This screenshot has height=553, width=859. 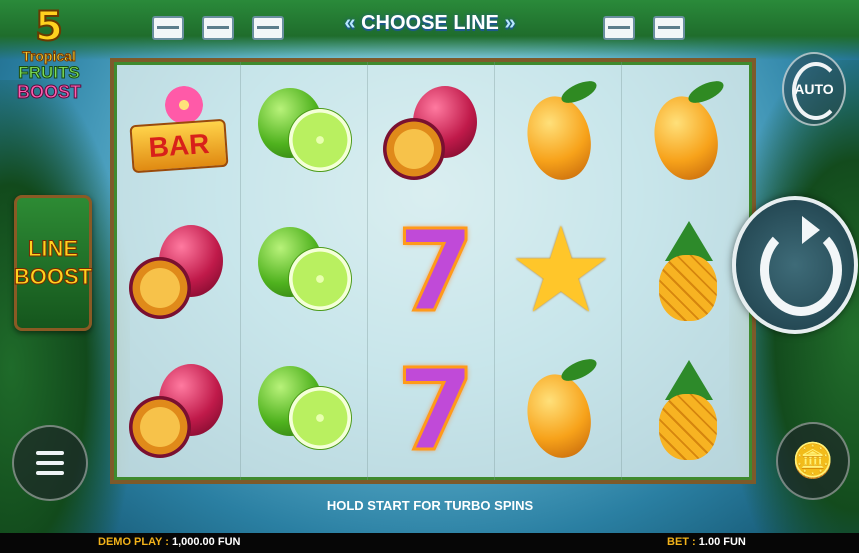 I want to click on autoplay-button: AUTO, so click(x=814, y=89).